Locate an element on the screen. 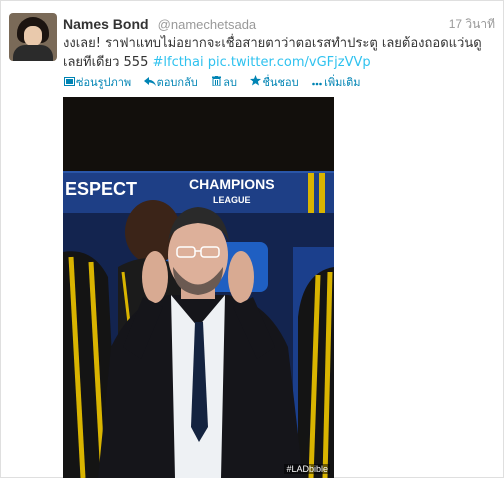 This screenshot has height=478, width=504. user-handle: @namechetsada is located at coordinates (207, 24).